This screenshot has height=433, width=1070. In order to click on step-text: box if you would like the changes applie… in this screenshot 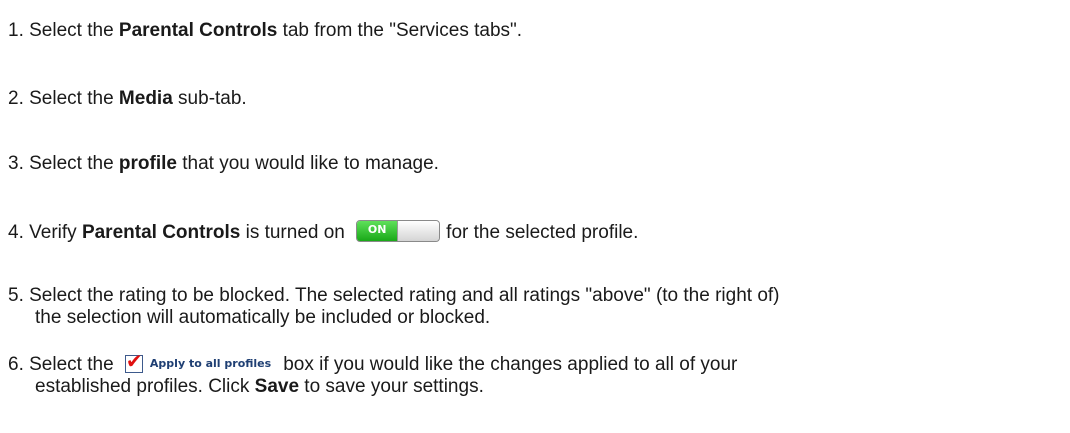, I will do `click(510, 364)`.